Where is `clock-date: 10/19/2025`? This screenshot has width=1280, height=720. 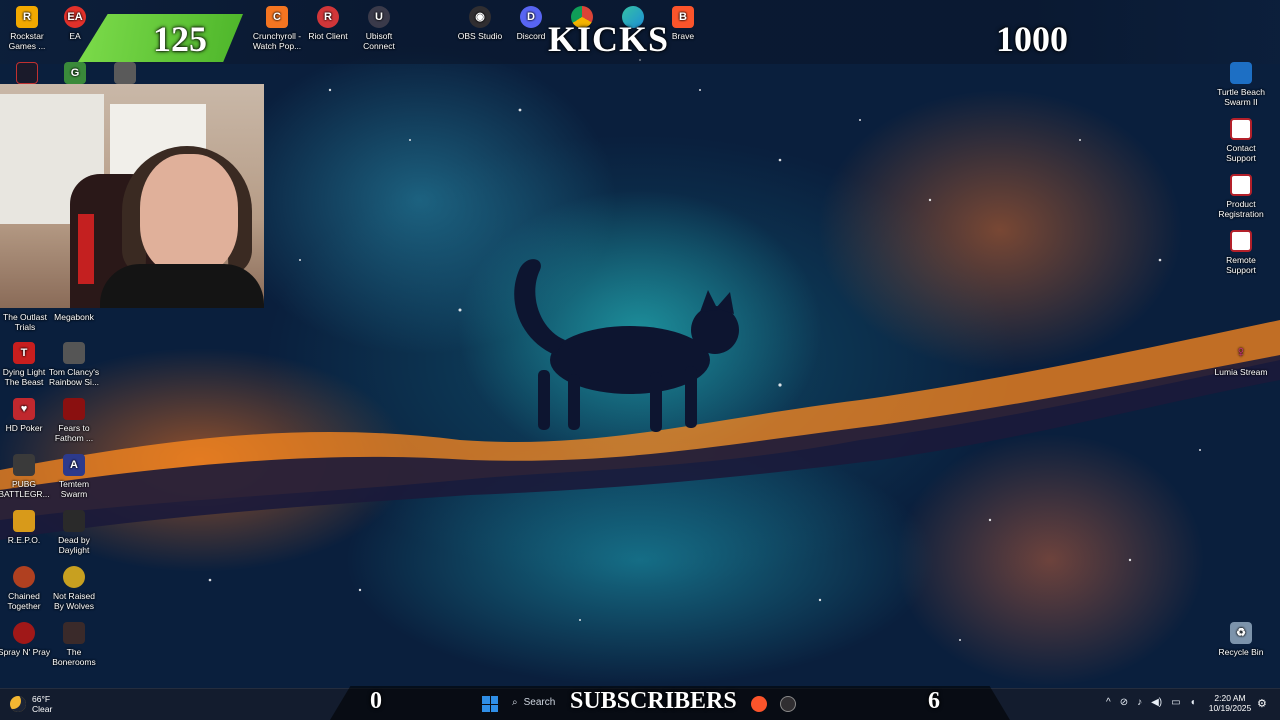 clock-date: 10/19/2025 is located at coordinates (1230, 708).